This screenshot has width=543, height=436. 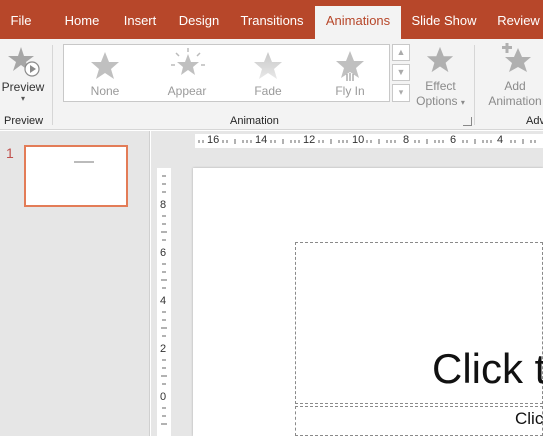 I want to click on horizontal-ruler: 16 14 12 10 8 6 4, so click(x=369, y=141).